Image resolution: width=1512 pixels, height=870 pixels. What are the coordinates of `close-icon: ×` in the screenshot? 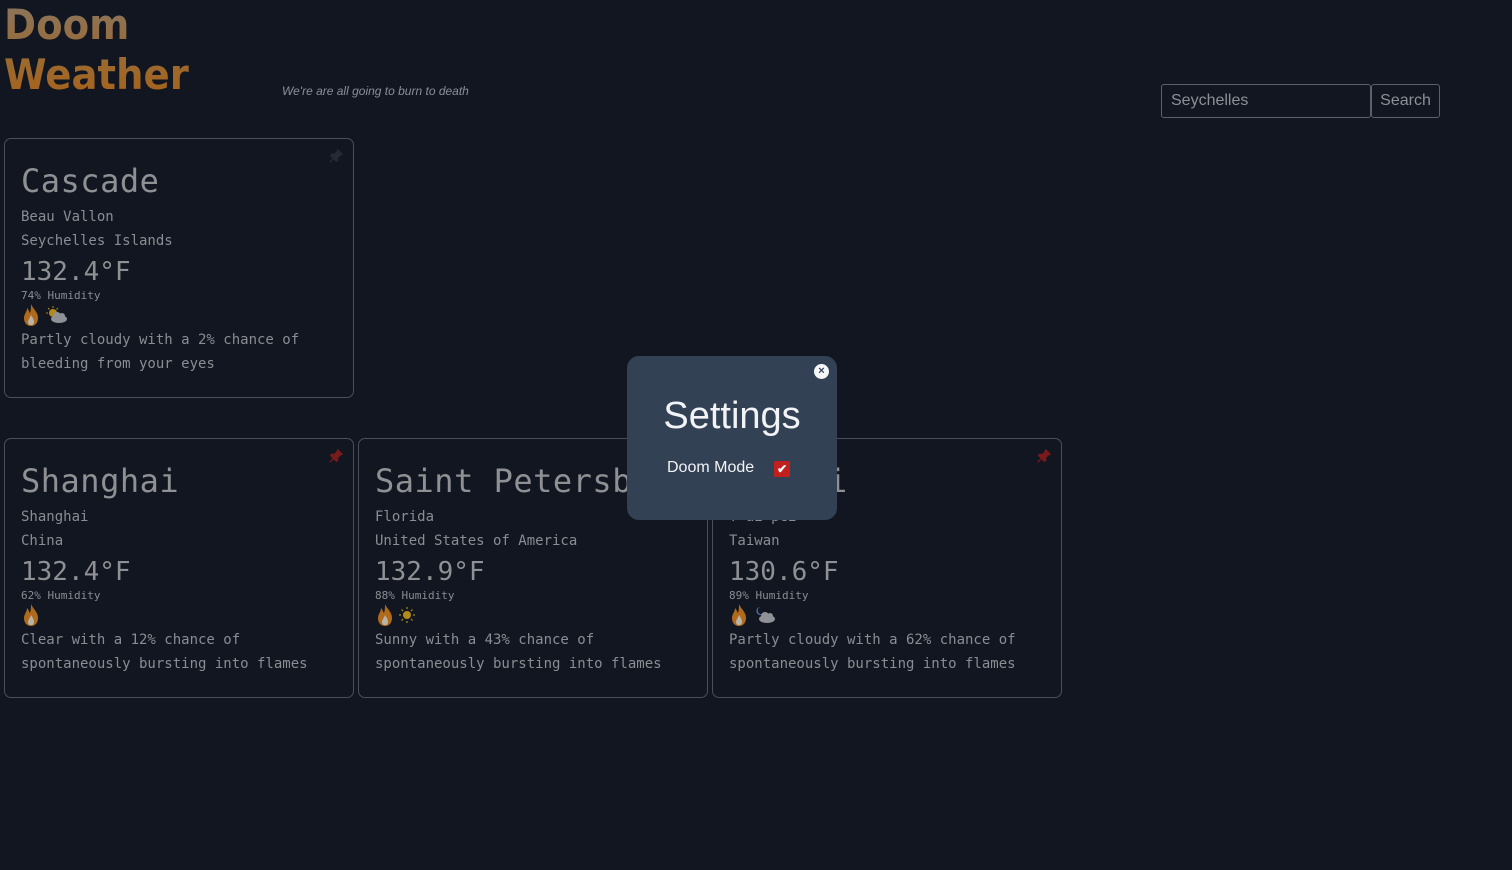 It's located at (821, 371).